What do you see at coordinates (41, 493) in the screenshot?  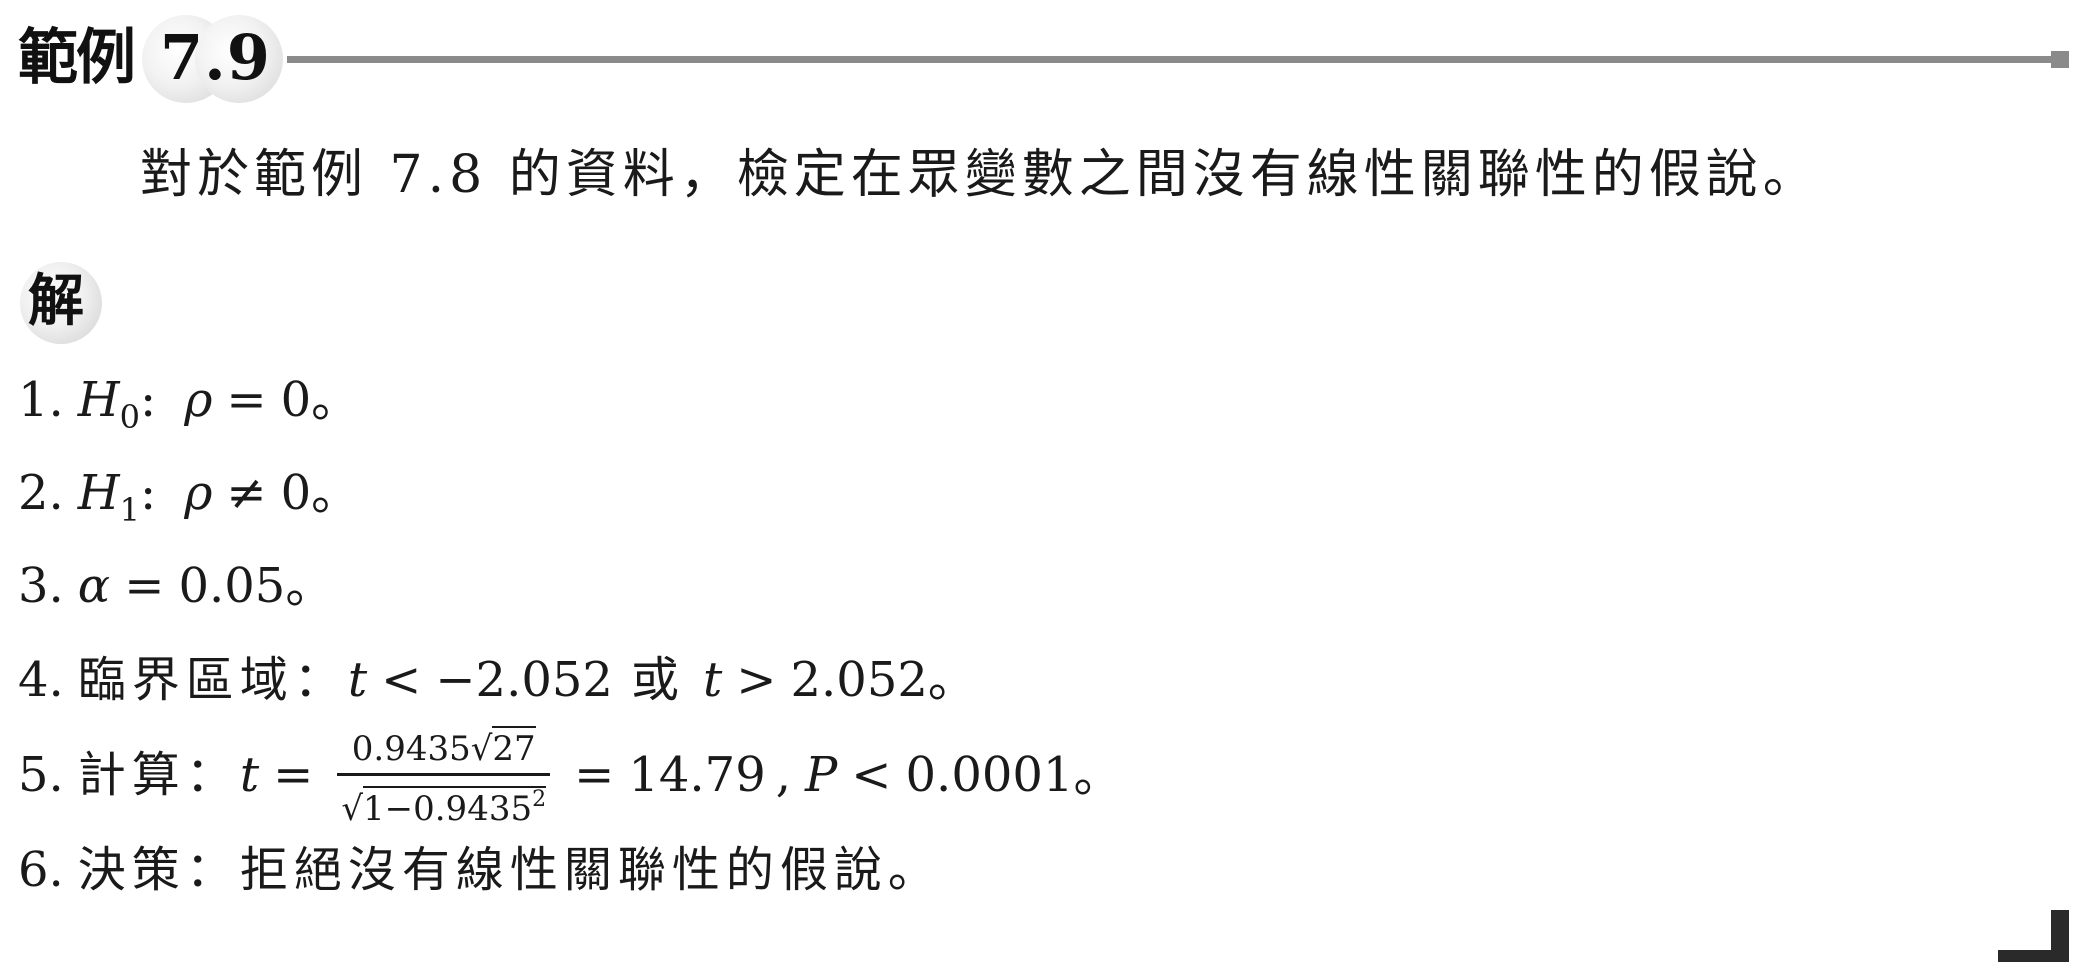 I see `step-number: 2.` at bounding box center [41, 493].